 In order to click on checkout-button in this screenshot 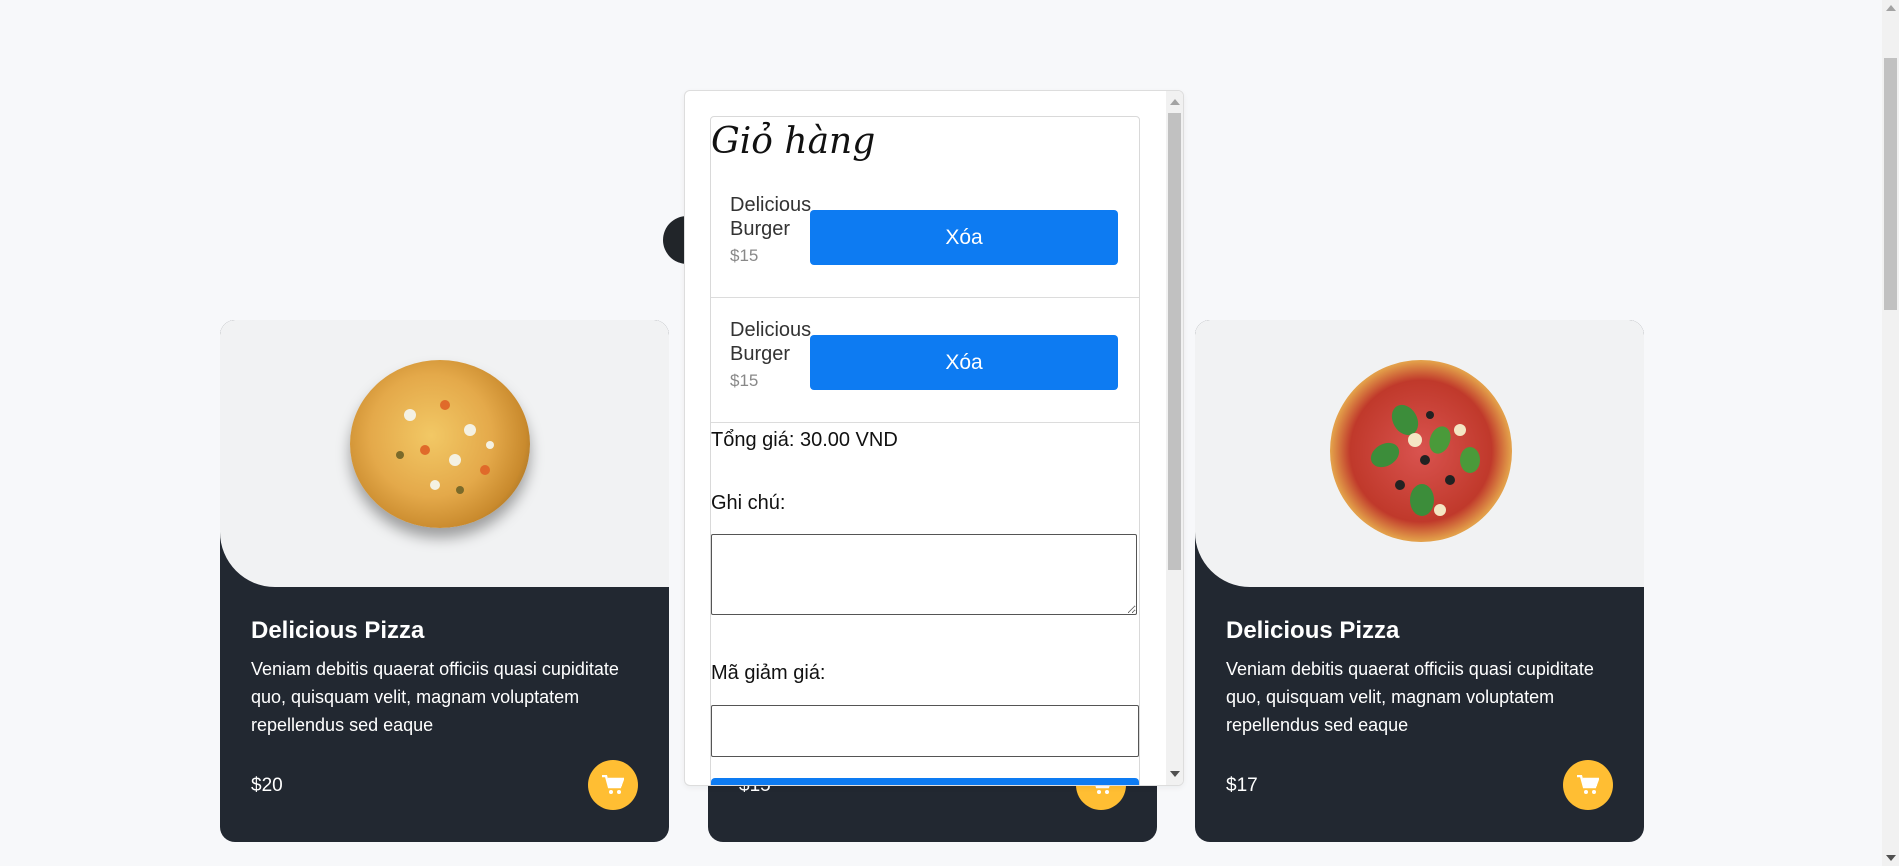, I will do `click(925, 781)`.